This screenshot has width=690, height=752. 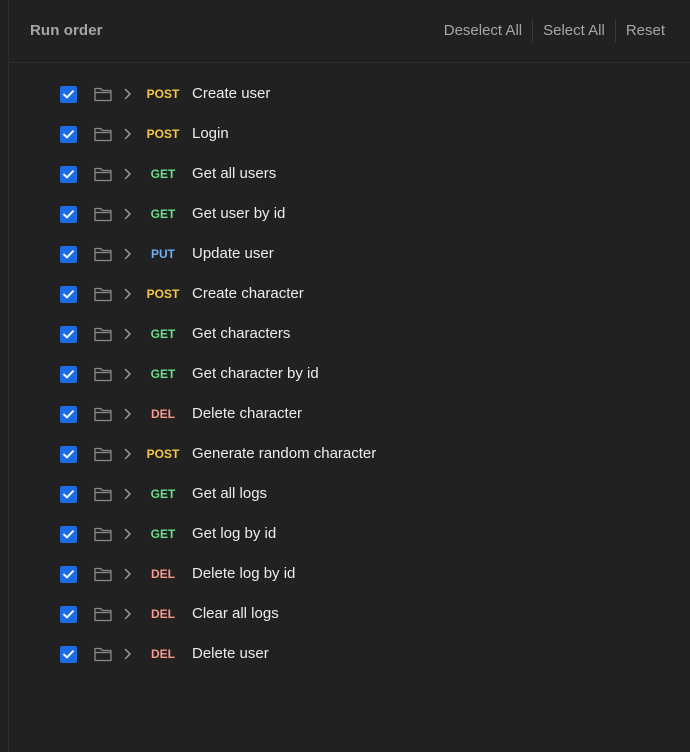 I want to click on run-order-header: Run order Deselect All Select All Reset, so click(x=349, y=31).